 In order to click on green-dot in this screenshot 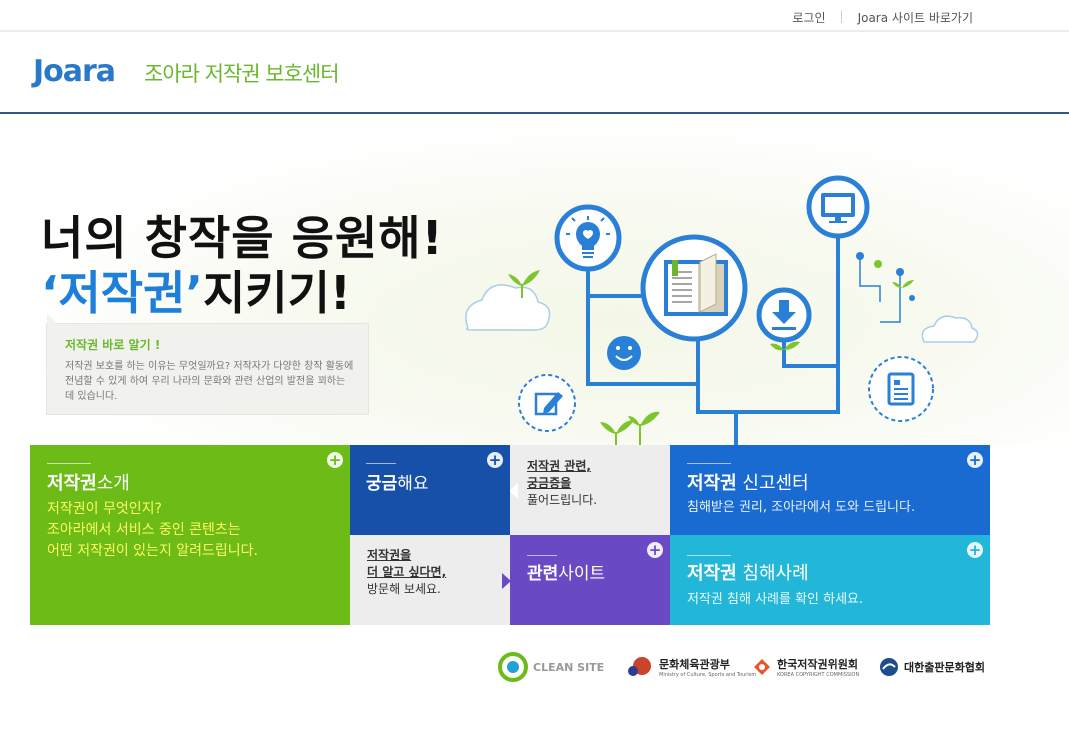, I will do `click(878, 264)`.